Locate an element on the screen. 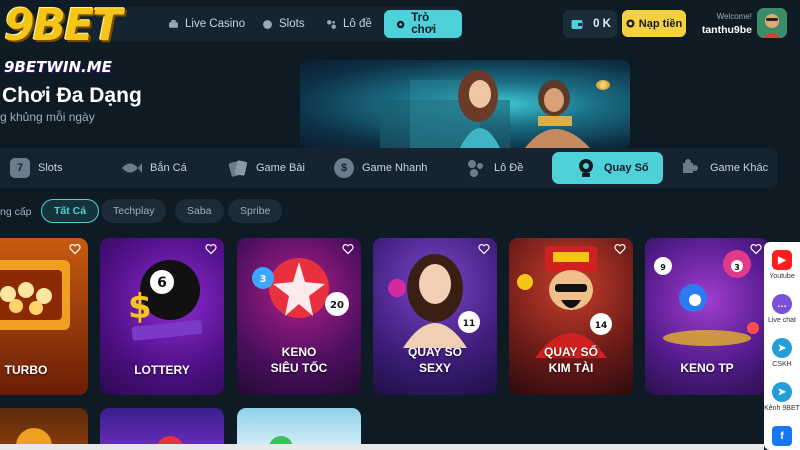  puzzle-icon is located at coordinates (690, 166).